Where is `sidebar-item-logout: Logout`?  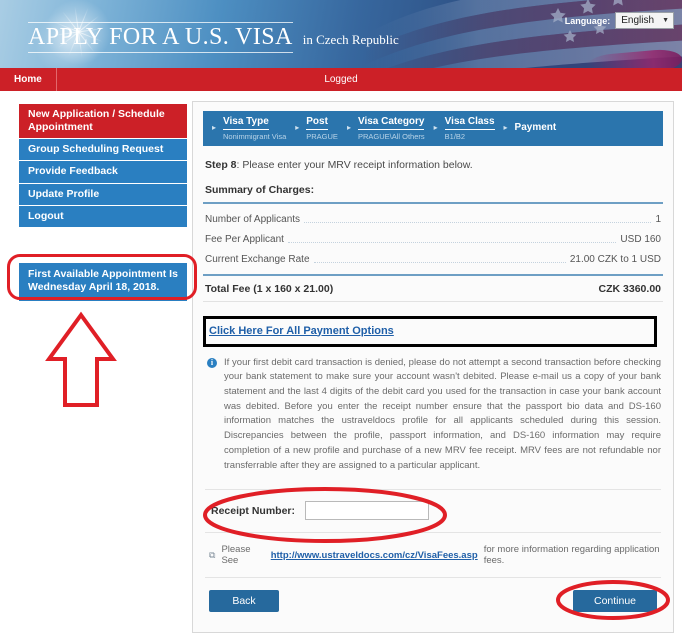 sidebar-item-logout: Logout is located at coordinates (103, 216).